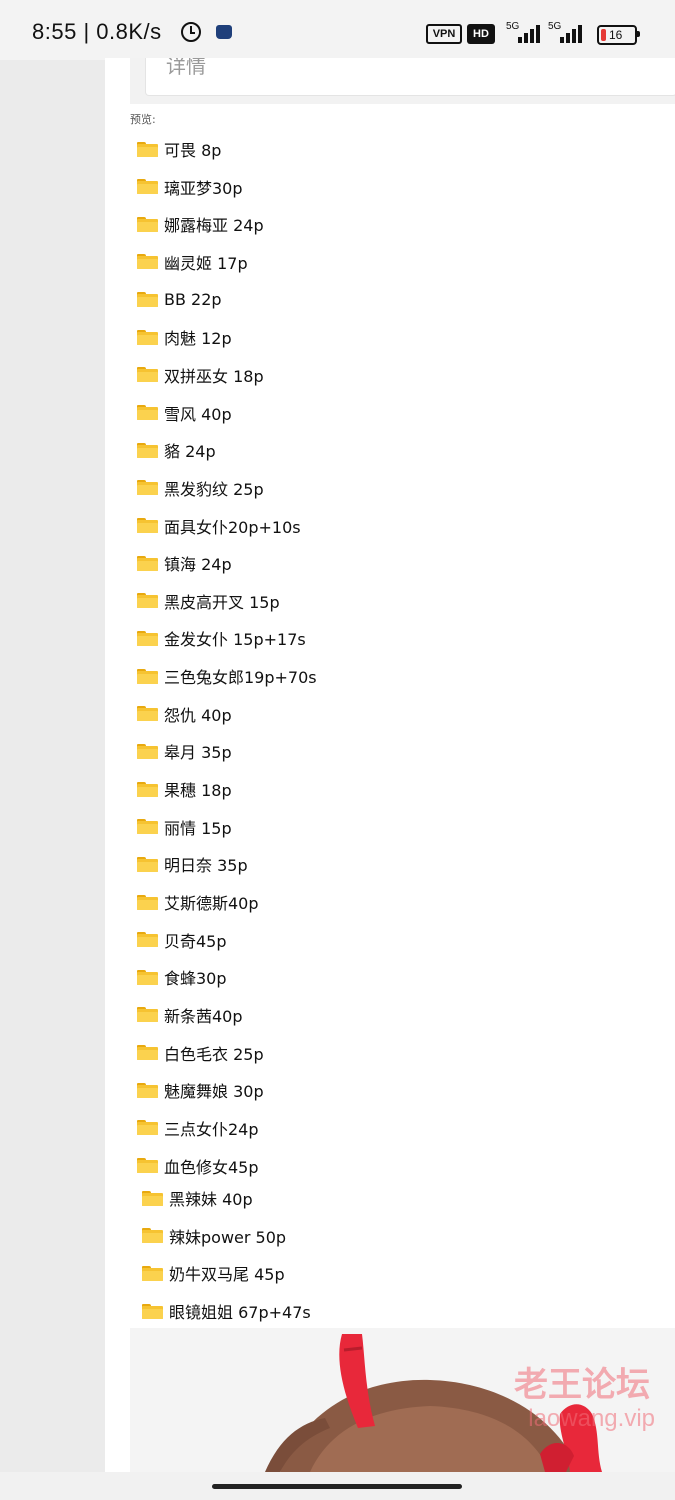  What do you see at coordinates (523, 32) in the screenshot?
I see `signal-icon-1: 5G` at bounding box center [523, 32].